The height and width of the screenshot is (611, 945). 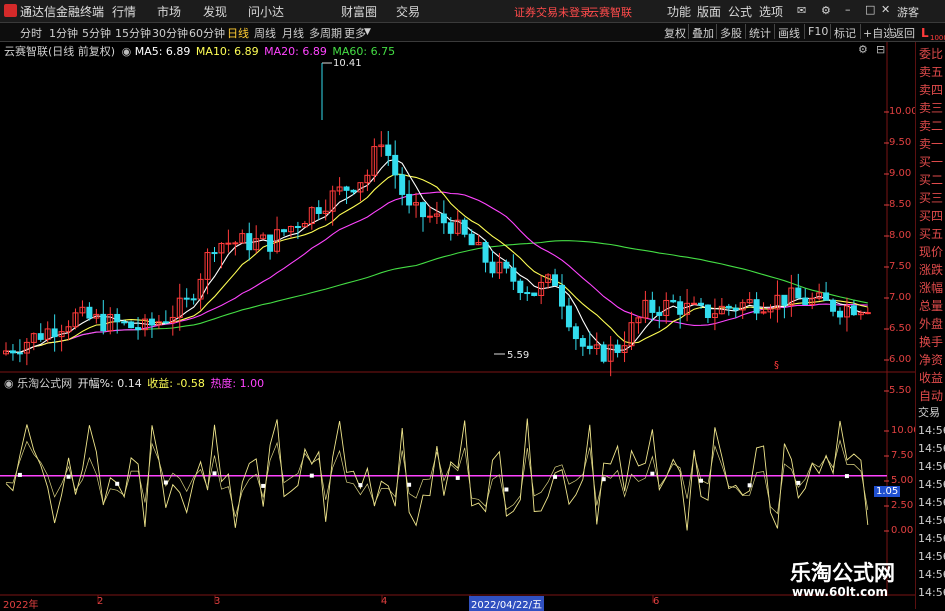 What do you see at coordinates (931, 108) in the screenshot?
I see `panel-sell3: 卖三` at bounding box center [931, 108].